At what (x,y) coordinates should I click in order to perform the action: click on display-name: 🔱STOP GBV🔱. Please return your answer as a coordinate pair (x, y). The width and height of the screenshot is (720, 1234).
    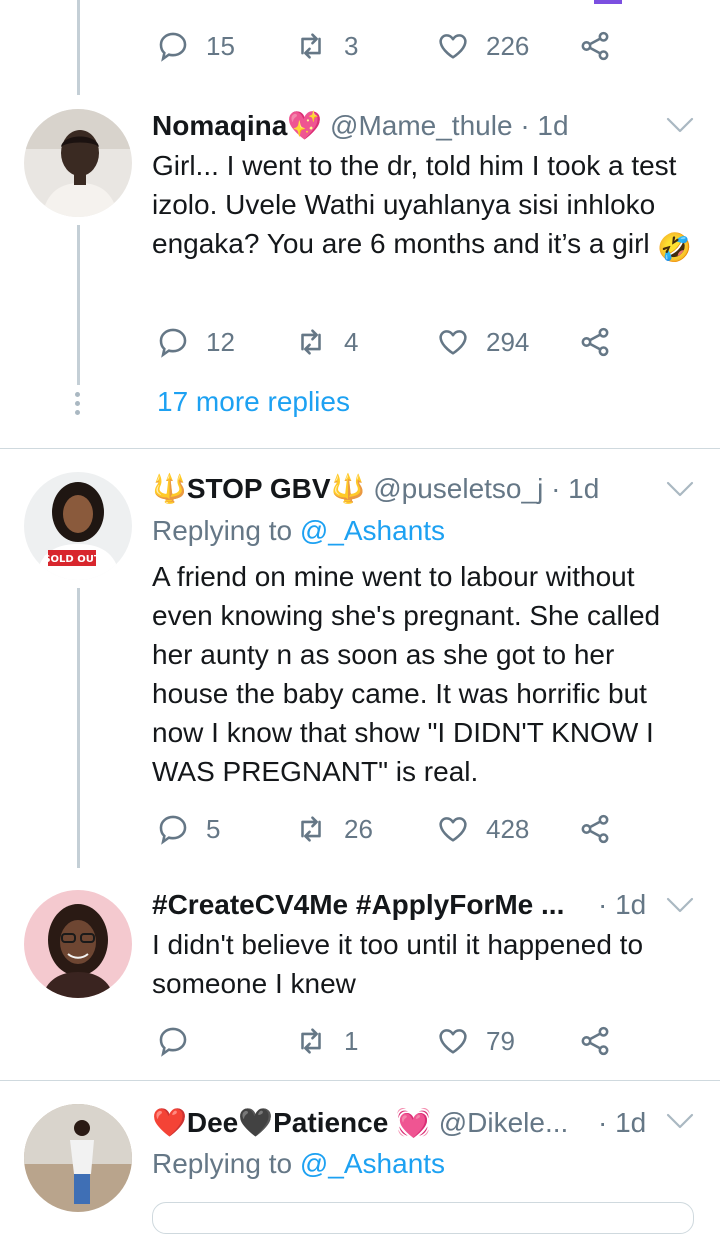
    Looking at the image, I should click on (258, 488).